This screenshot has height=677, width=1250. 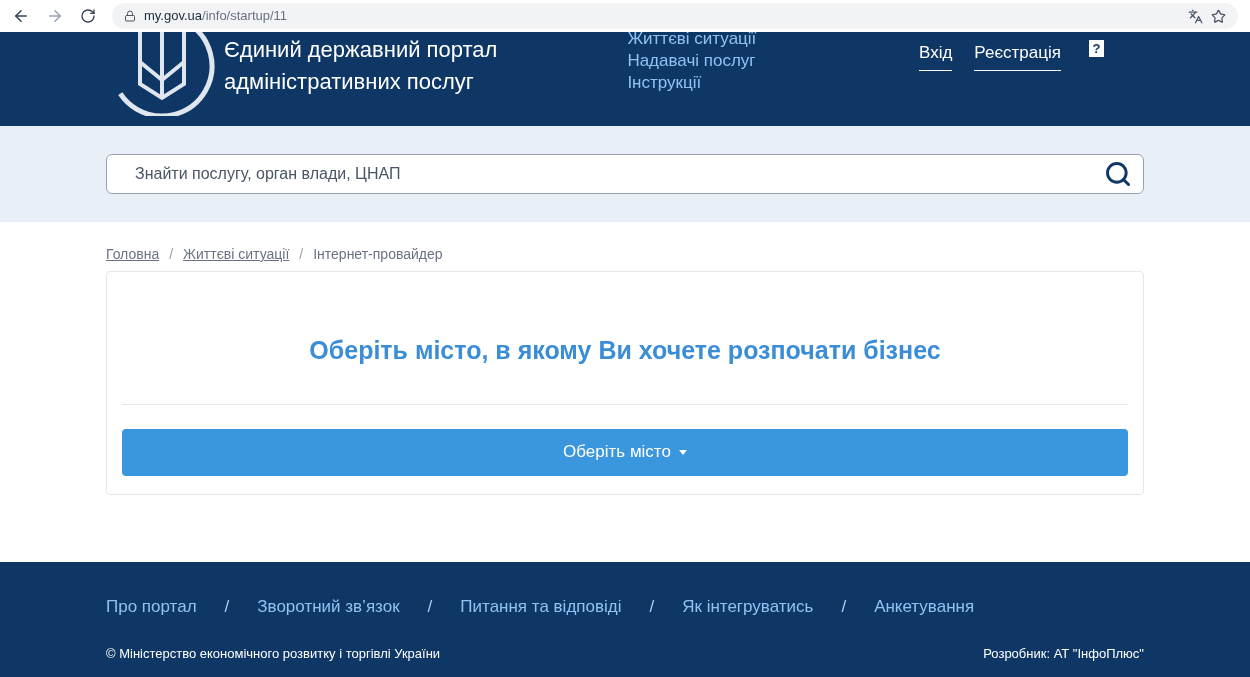 I want to click on footer-link: Про портал, so click(x=151, y=607).